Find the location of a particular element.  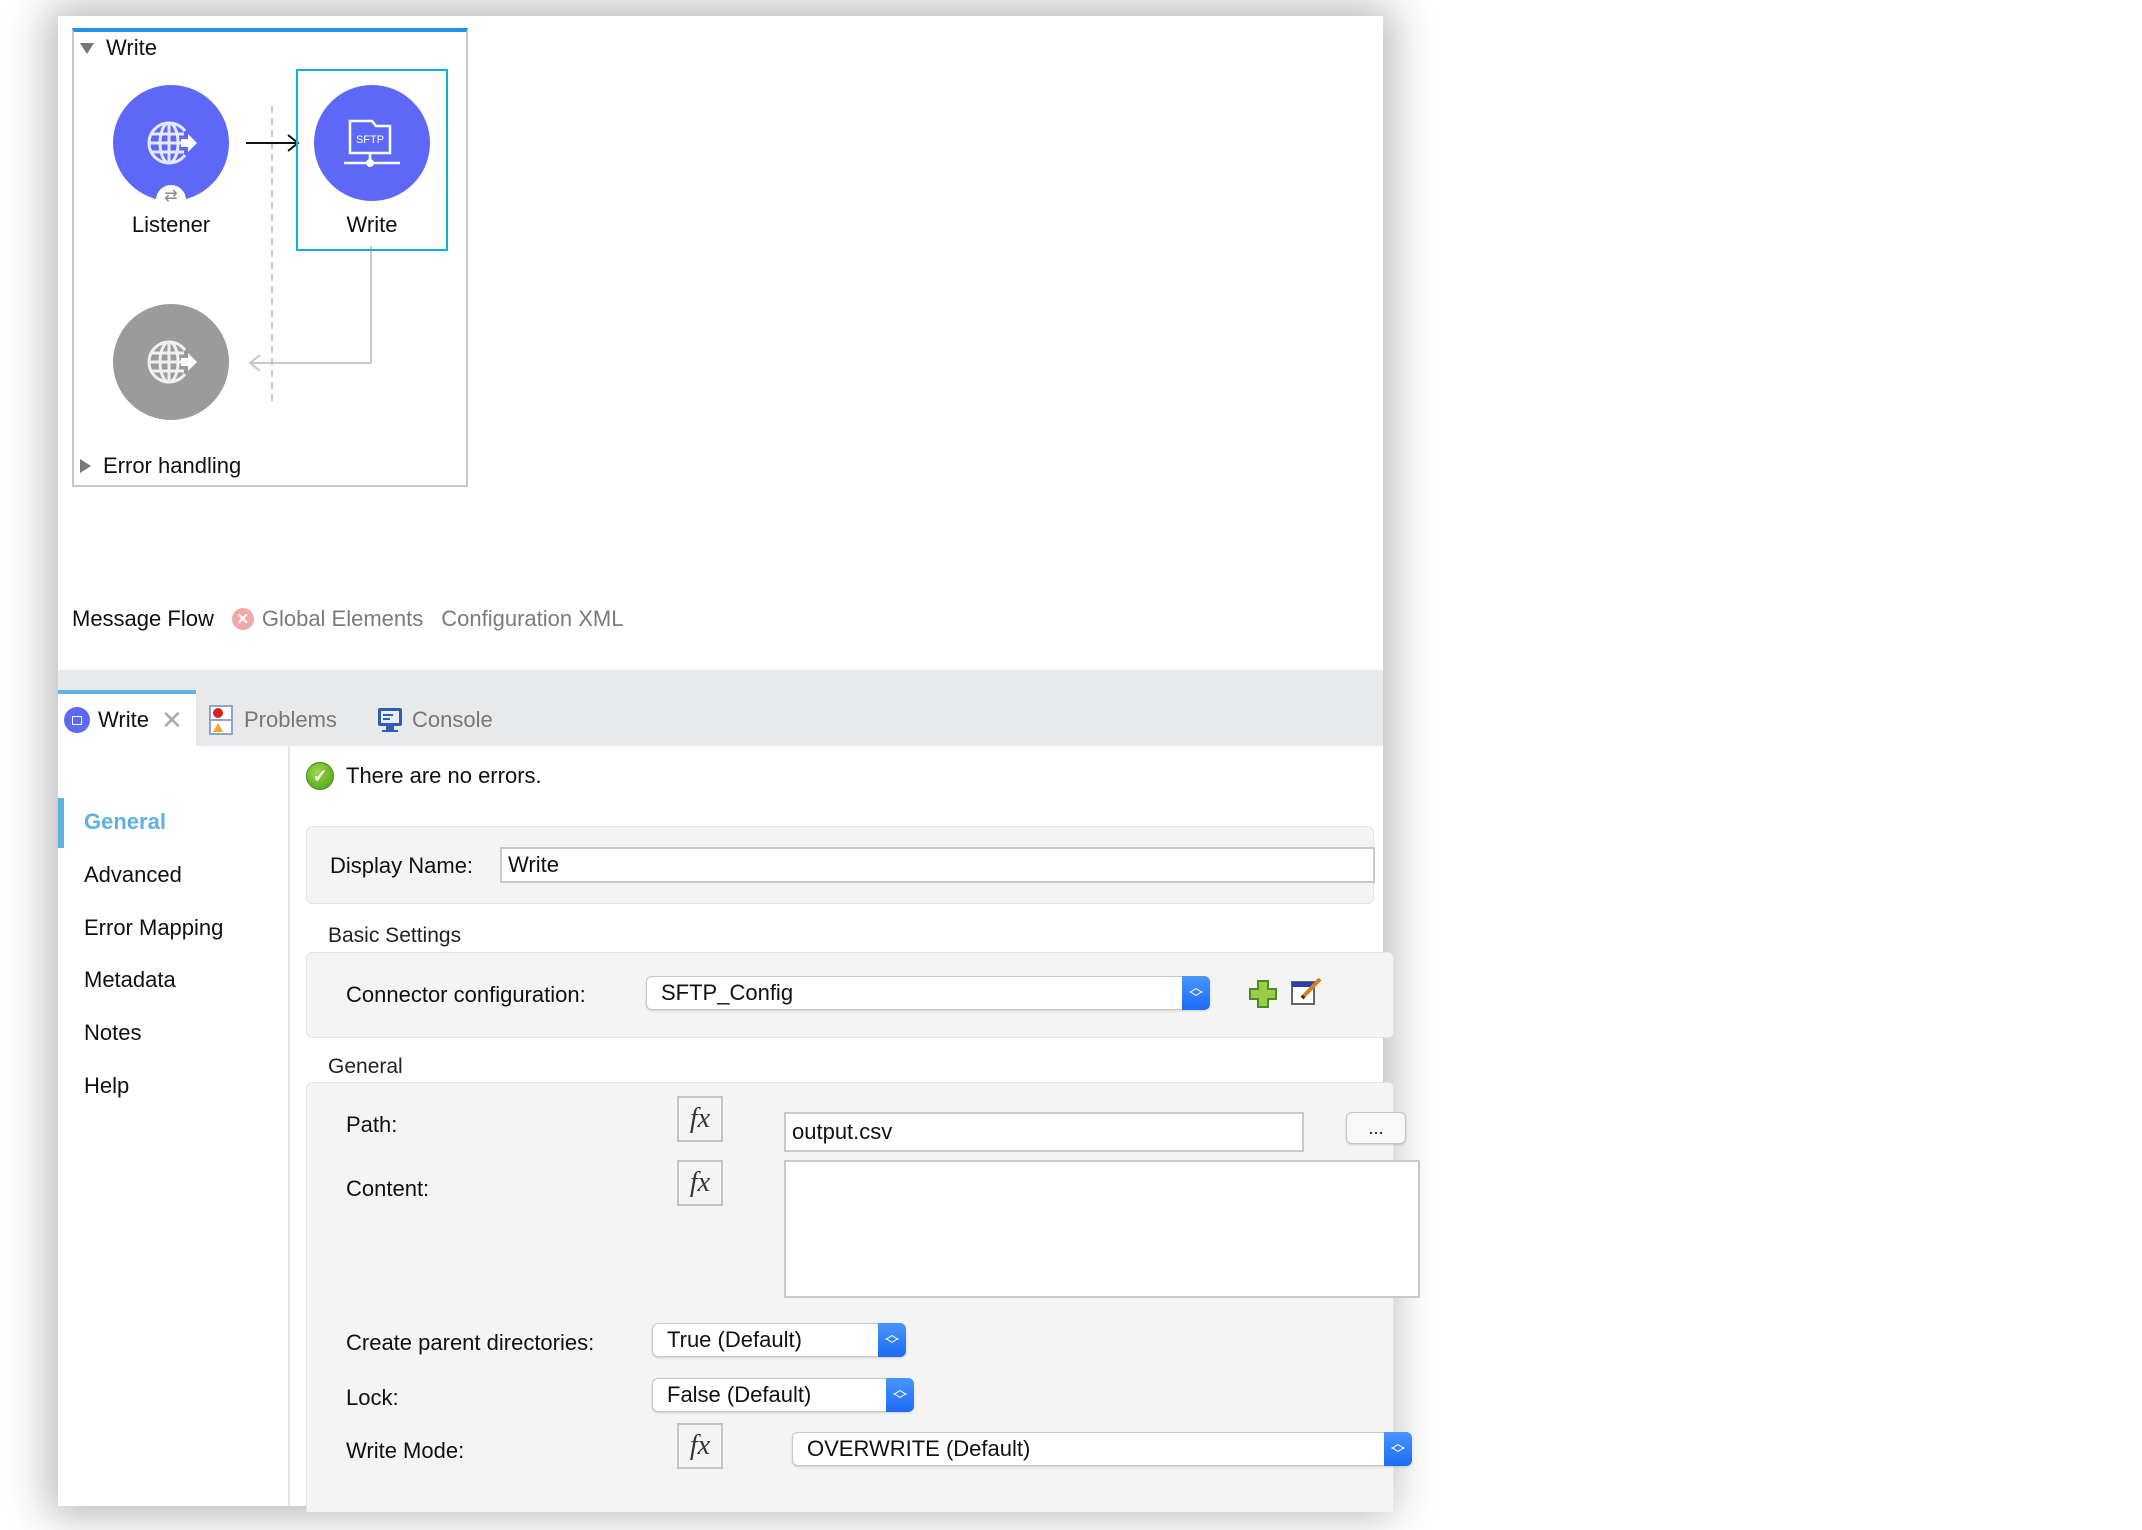

error-handling-label: Error handling is located at coordinates (172, 465).